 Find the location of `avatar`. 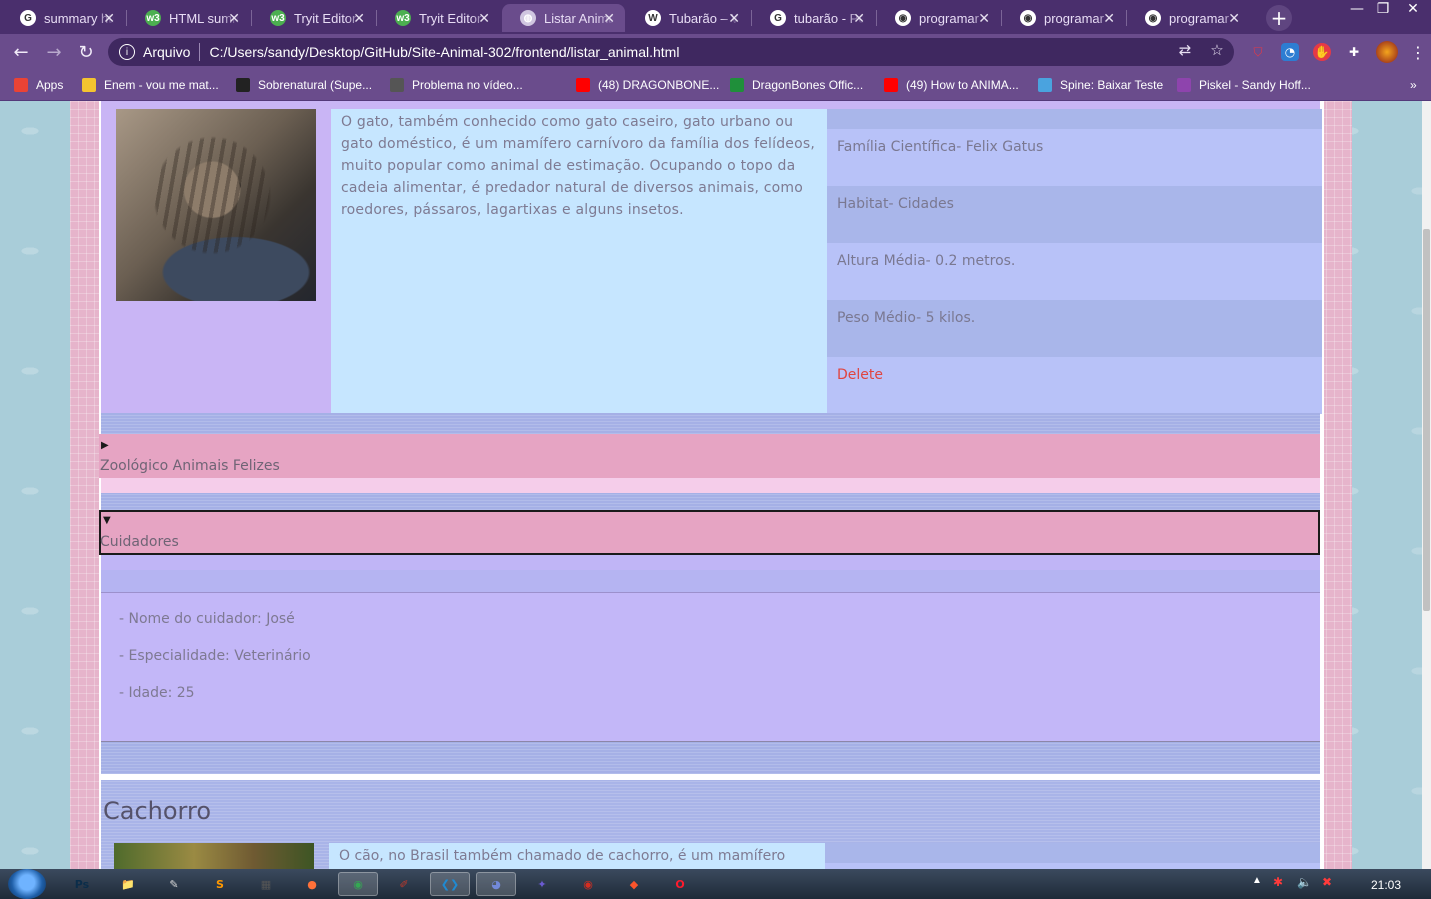

avatar is located at coordinates (1387, 52).